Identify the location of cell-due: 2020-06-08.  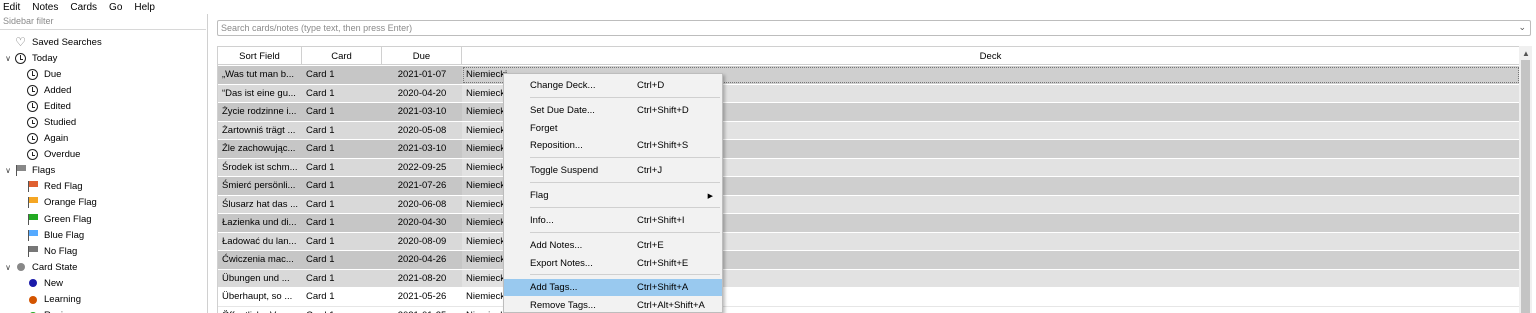
(422, 204).